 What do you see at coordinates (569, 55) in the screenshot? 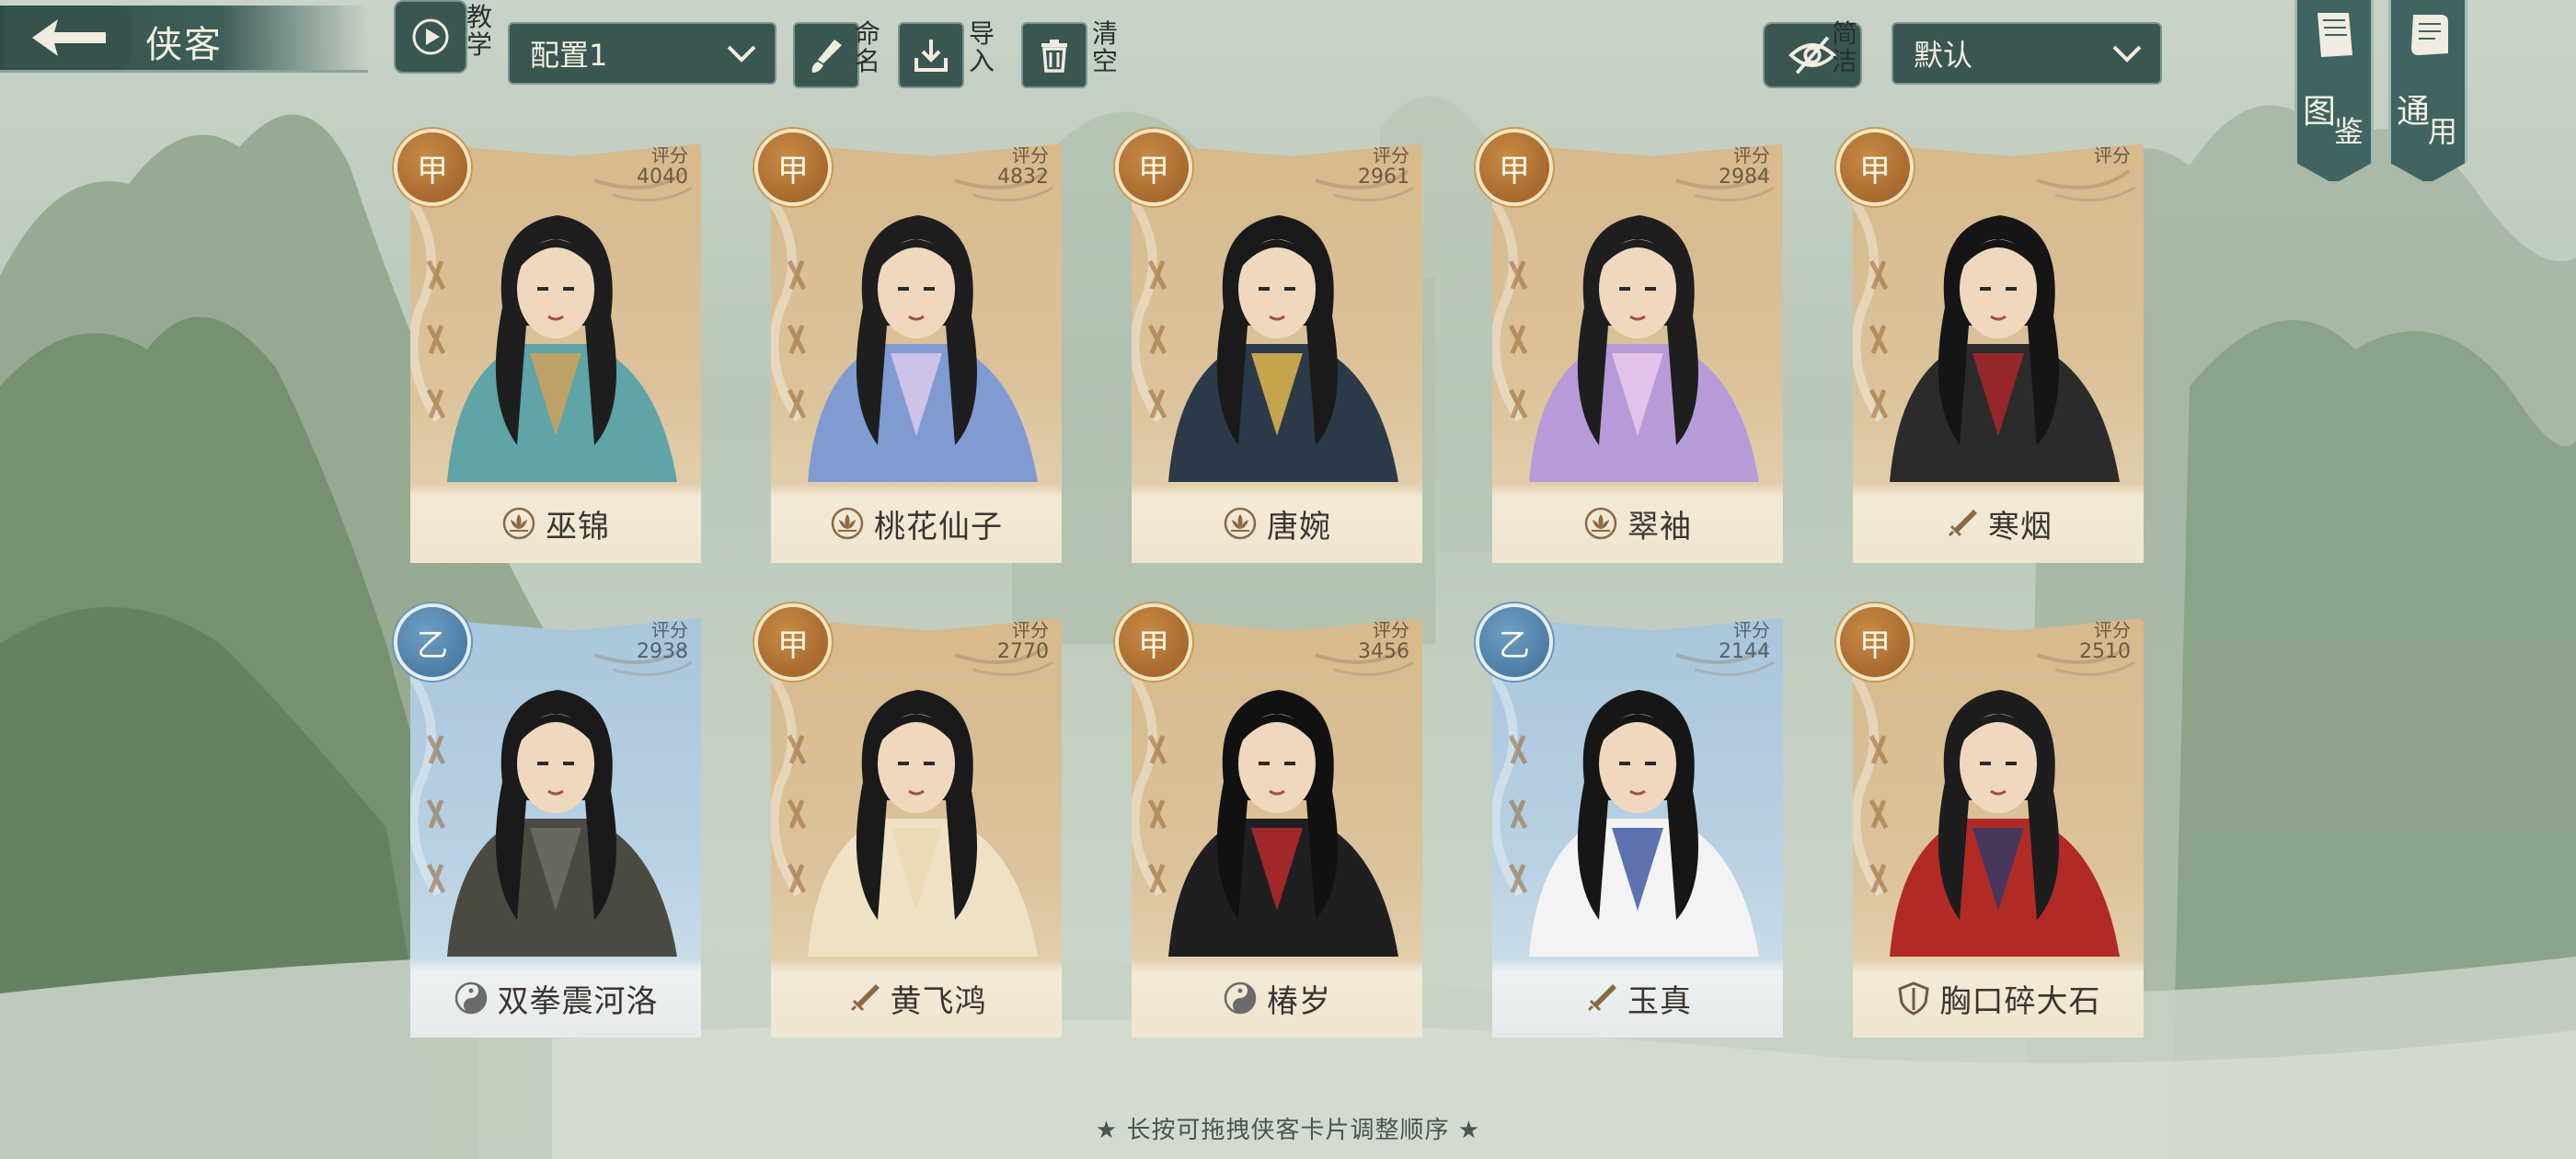
I see `config-select-value: 配置1` at bounding box center [569, 55].